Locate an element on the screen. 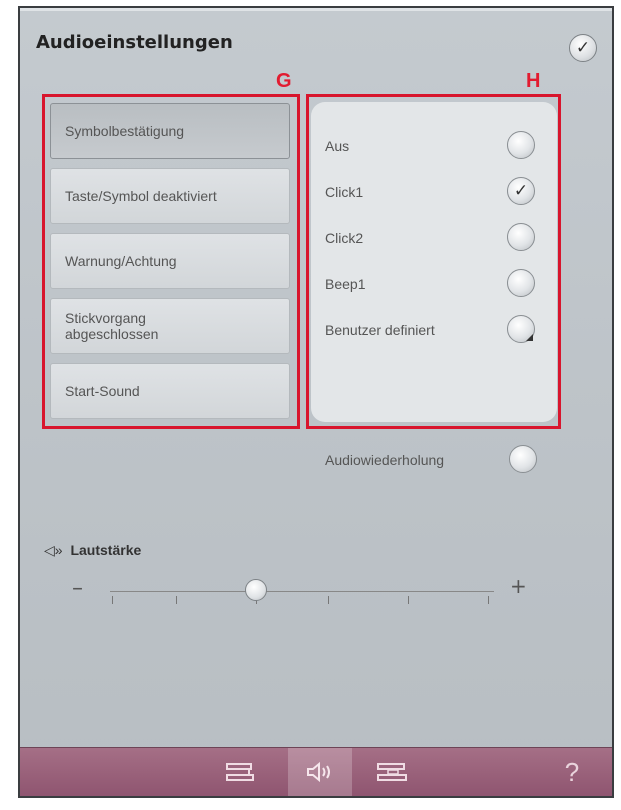 This screenshot has height=810, width=621. option-label-click2: Click2 is located at coordinates (344, 238).